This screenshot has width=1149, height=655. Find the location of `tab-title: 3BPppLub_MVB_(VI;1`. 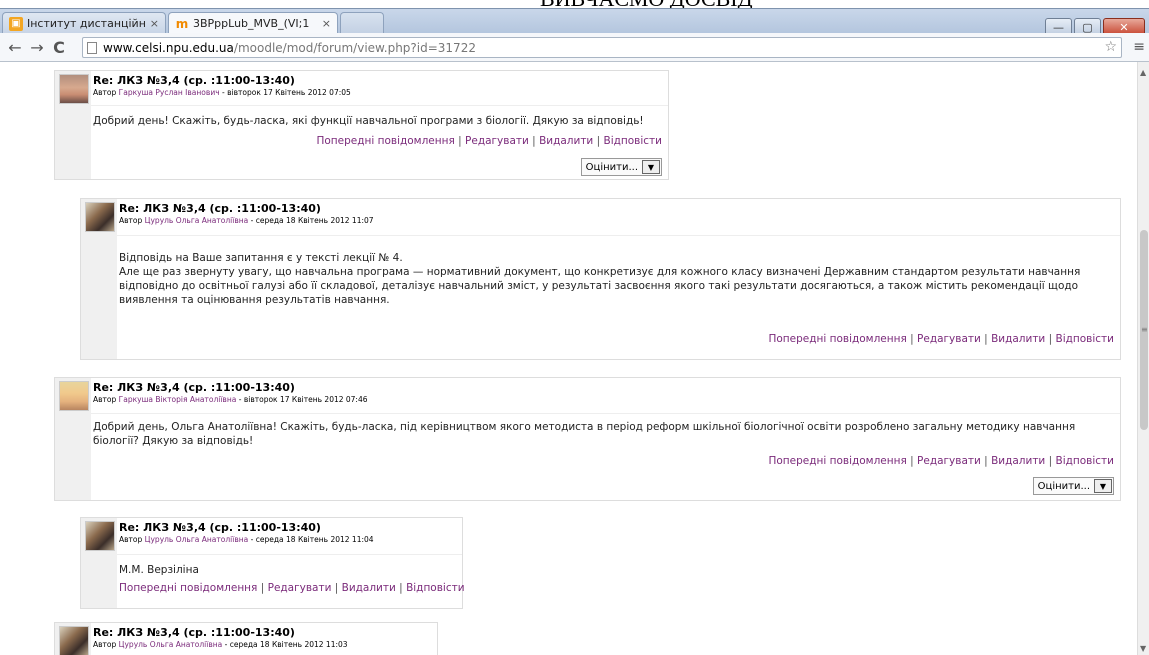

tab-title: 3BPppLub_MVB_(VI;1 is located at coordinates (251, 23).